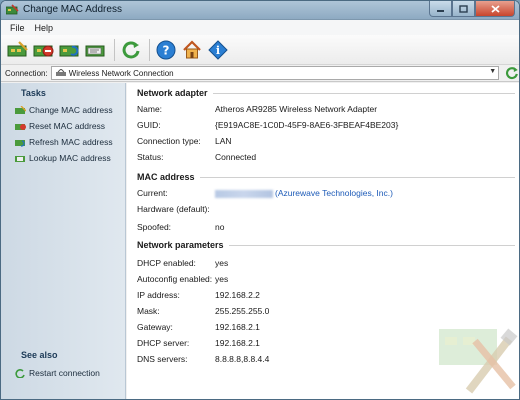  Describe the element at coordinates (512, 73) in the screenshot. I see `refresh-connection-icon` at that location.